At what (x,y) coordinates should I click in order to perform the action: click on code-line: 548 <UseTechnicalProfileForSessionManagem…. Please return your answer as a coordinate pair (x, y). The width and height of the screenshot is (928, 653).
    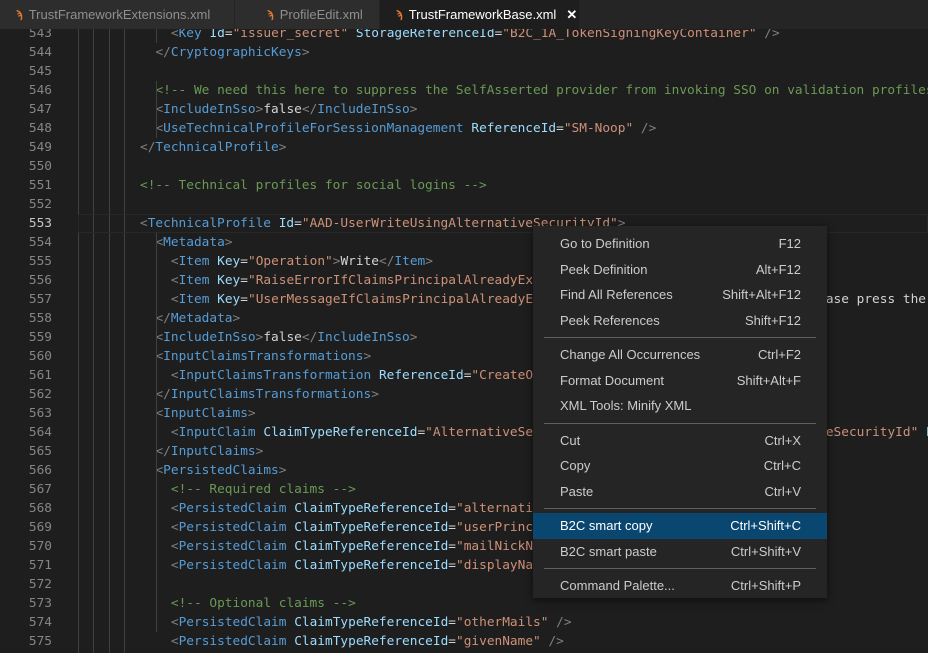
    Looking at the image, I should click on (464, 128).